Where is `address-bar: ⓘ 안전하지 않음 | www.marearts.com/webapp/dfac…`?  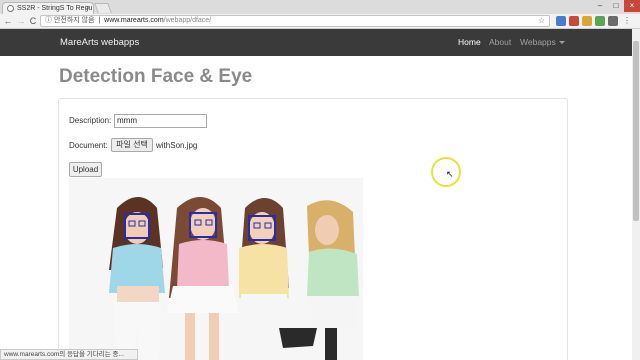 address-bar: ⓘ 안전하지 않음 | www.marearts.com/webapp/dfac… is located at coordinates (295, 21).